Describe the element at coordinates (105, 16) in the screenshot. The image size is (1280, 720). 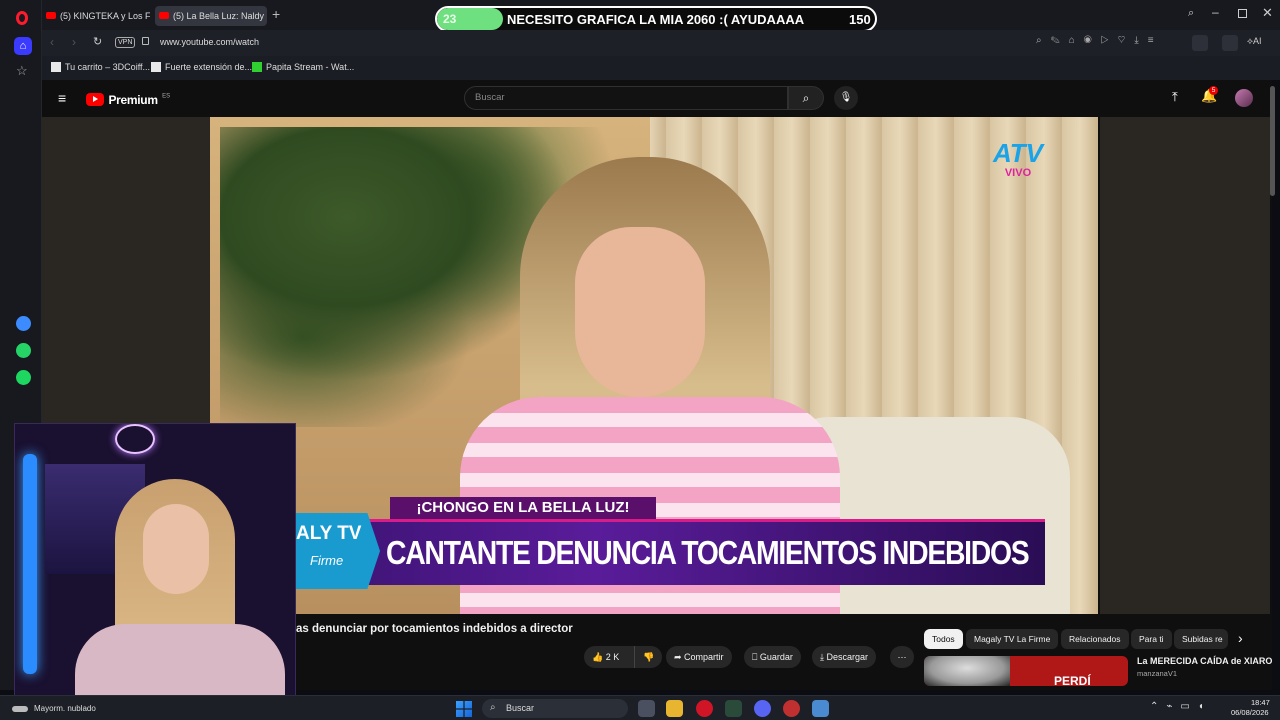
I see `tab-label: (5) KINGTEKA y Los Fekas` at that location.